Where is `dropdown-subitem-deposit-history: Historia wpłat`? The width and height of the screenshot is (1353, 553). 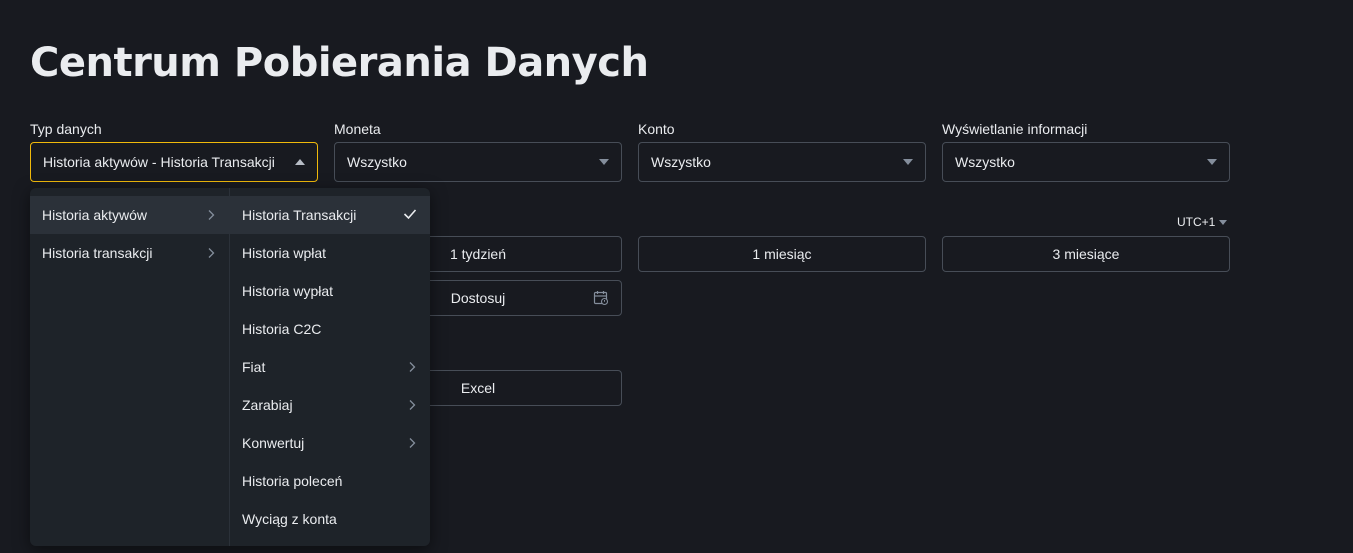 dropdown-subitem-deposit-history: Historia wpłat is located at coordinates (330, 253).